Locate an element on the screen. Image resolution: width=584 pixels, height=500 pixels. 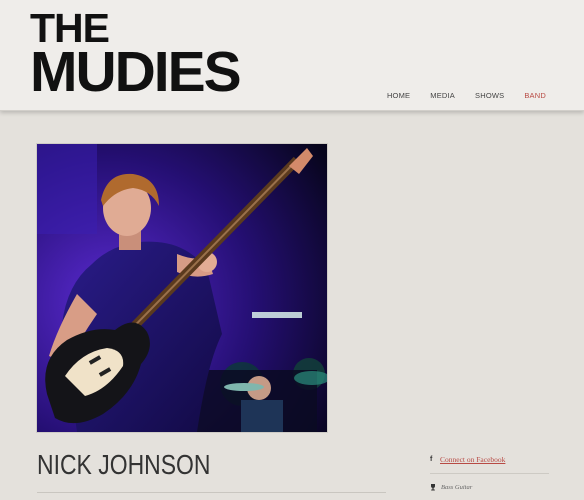
logo-line-2: MUDIES is located at coordinates (136, 72).